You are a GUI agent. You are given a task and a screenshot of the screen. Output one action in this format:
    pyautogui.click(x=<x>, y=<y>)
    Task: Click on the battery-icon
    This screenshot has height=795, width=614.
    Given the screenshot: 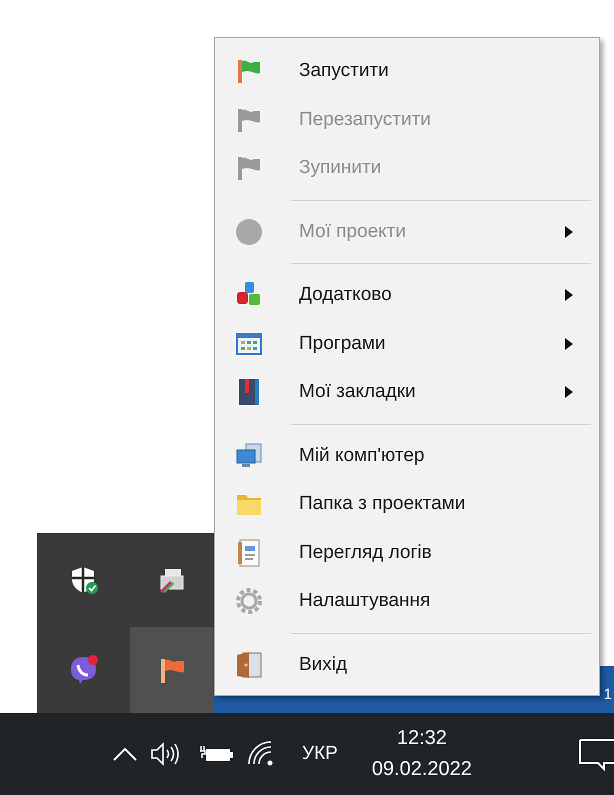 What is the action you would take?
    pyautogui.click(x=216, y=754)
    